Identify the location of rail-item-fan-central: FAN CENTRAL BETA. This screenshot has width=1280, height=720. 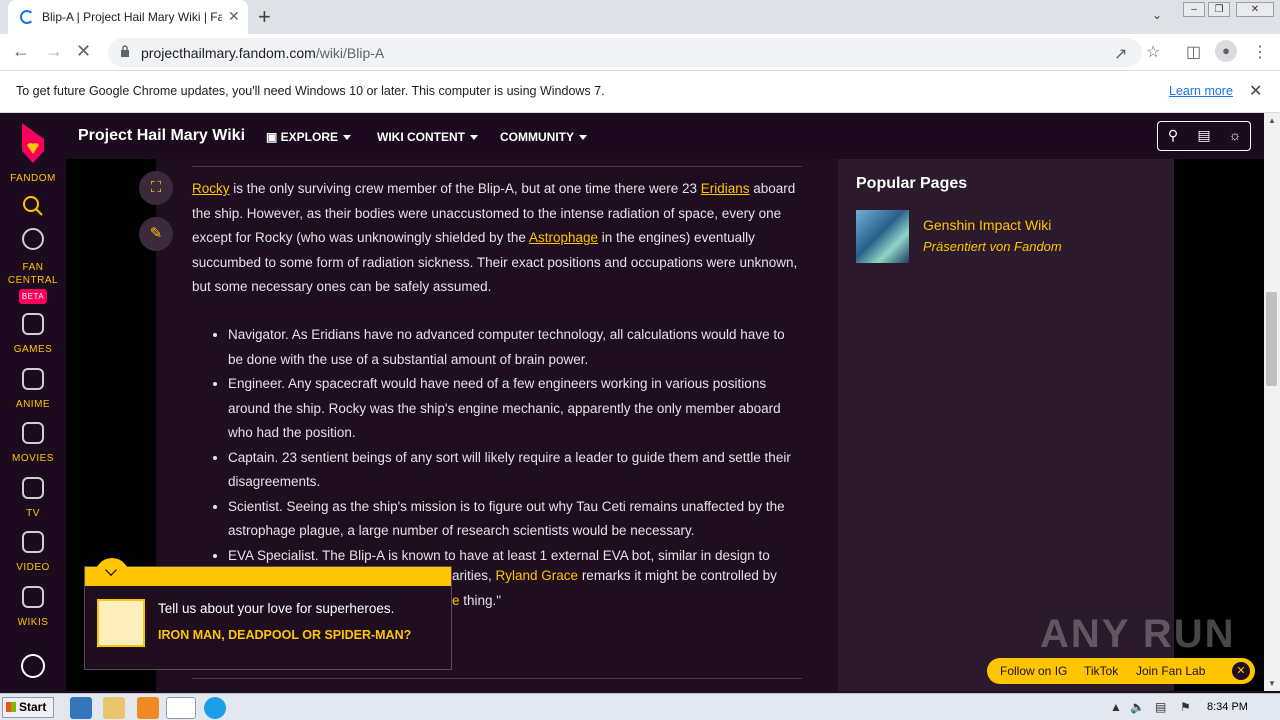
(33, 282).